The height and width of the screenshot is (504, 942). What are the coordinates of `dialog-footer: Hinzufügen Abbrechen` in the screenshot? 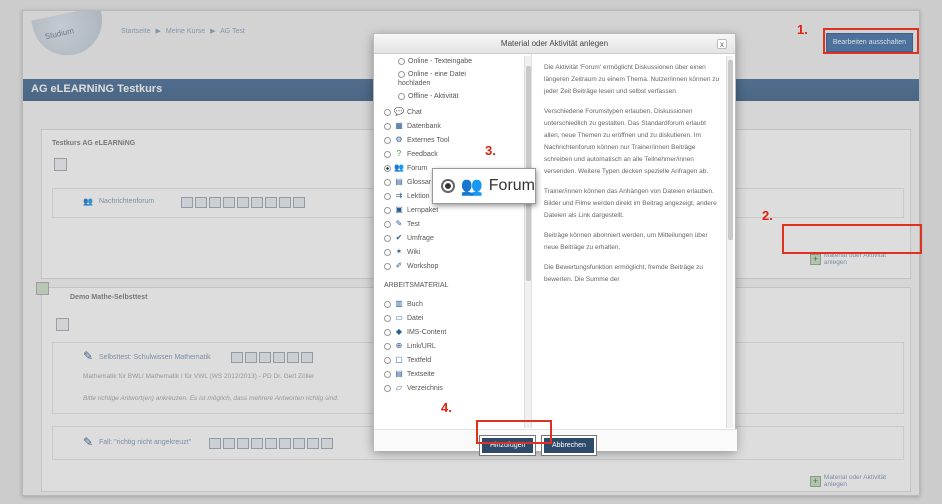 It's located at (555, 442).